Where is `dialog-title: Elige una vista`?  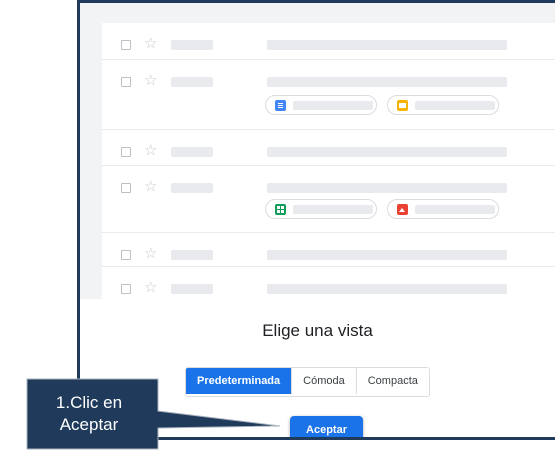 dialog-title: Elige una vista is located at coordinates (317, 330).